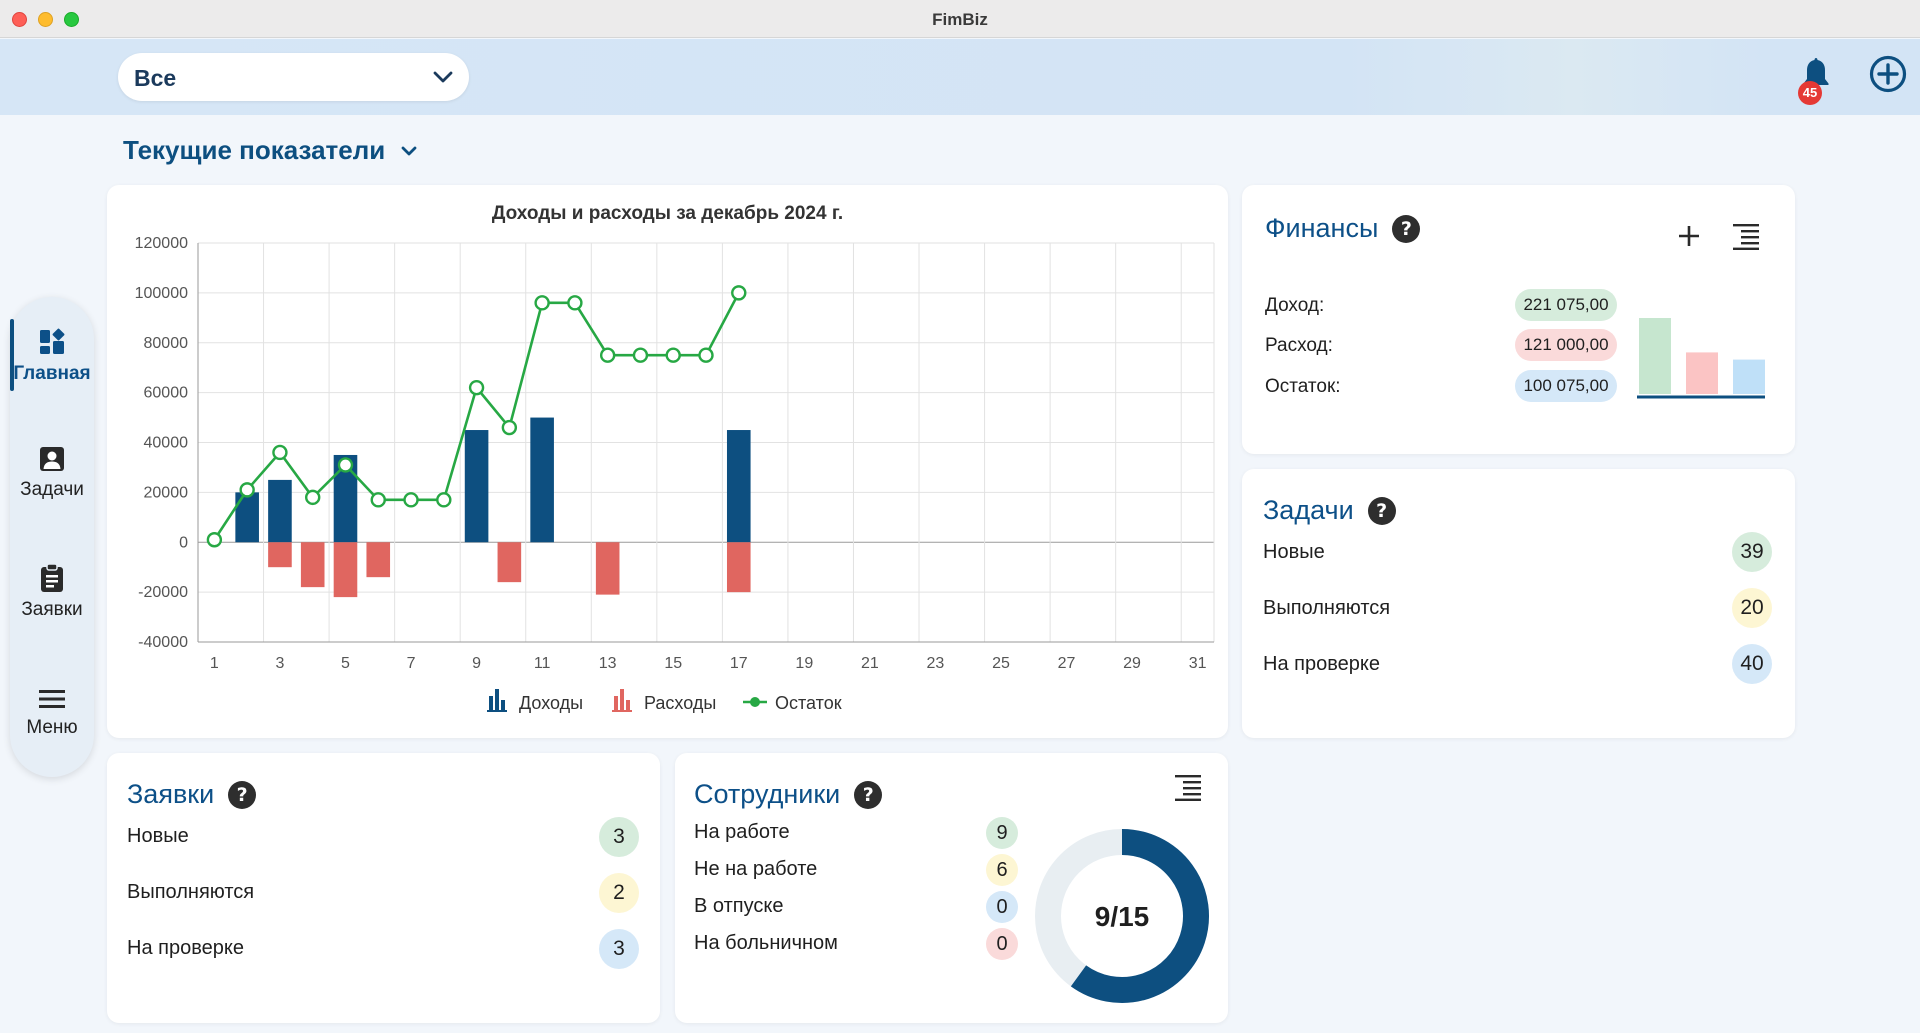 Image resolution: width=1920 pixels, height=1033 pixels. What do you see at coordinates (1002, 870) in the screenshot?
I see `employees-not-at-work-count: 6` at bounding box center [1002, 870].